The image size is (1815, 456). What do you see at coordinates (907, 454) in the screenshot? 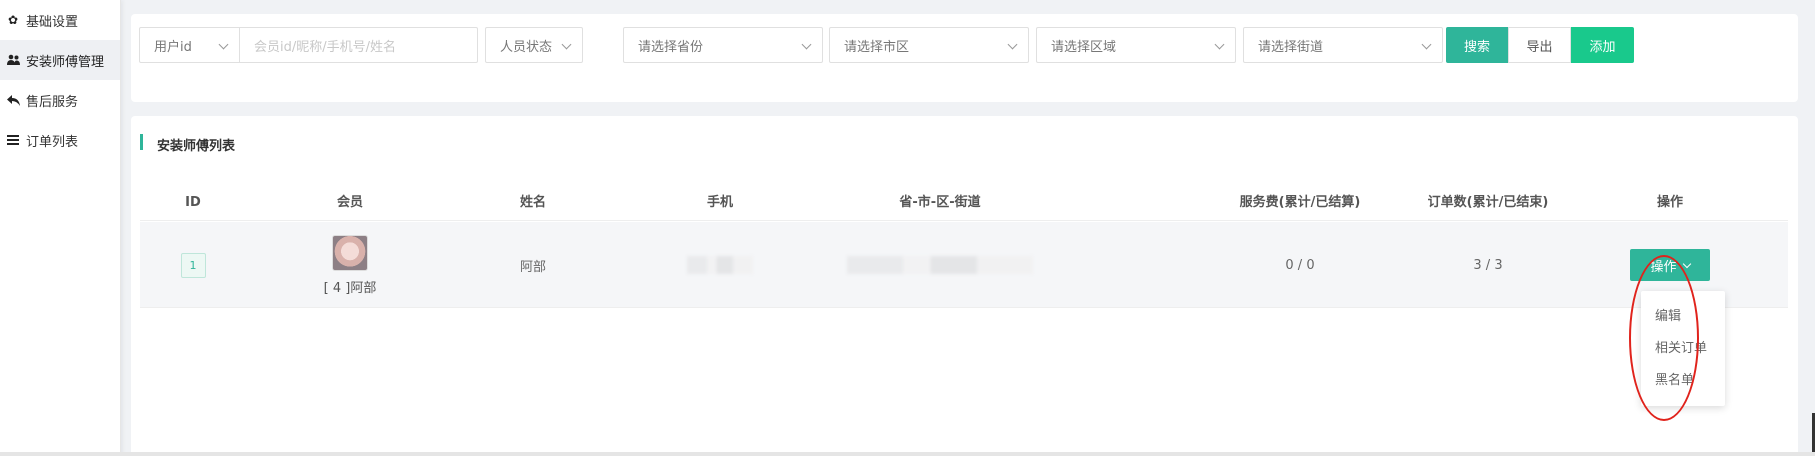
I see `horizontal-scrollbar` at bounding box center [907, 454].